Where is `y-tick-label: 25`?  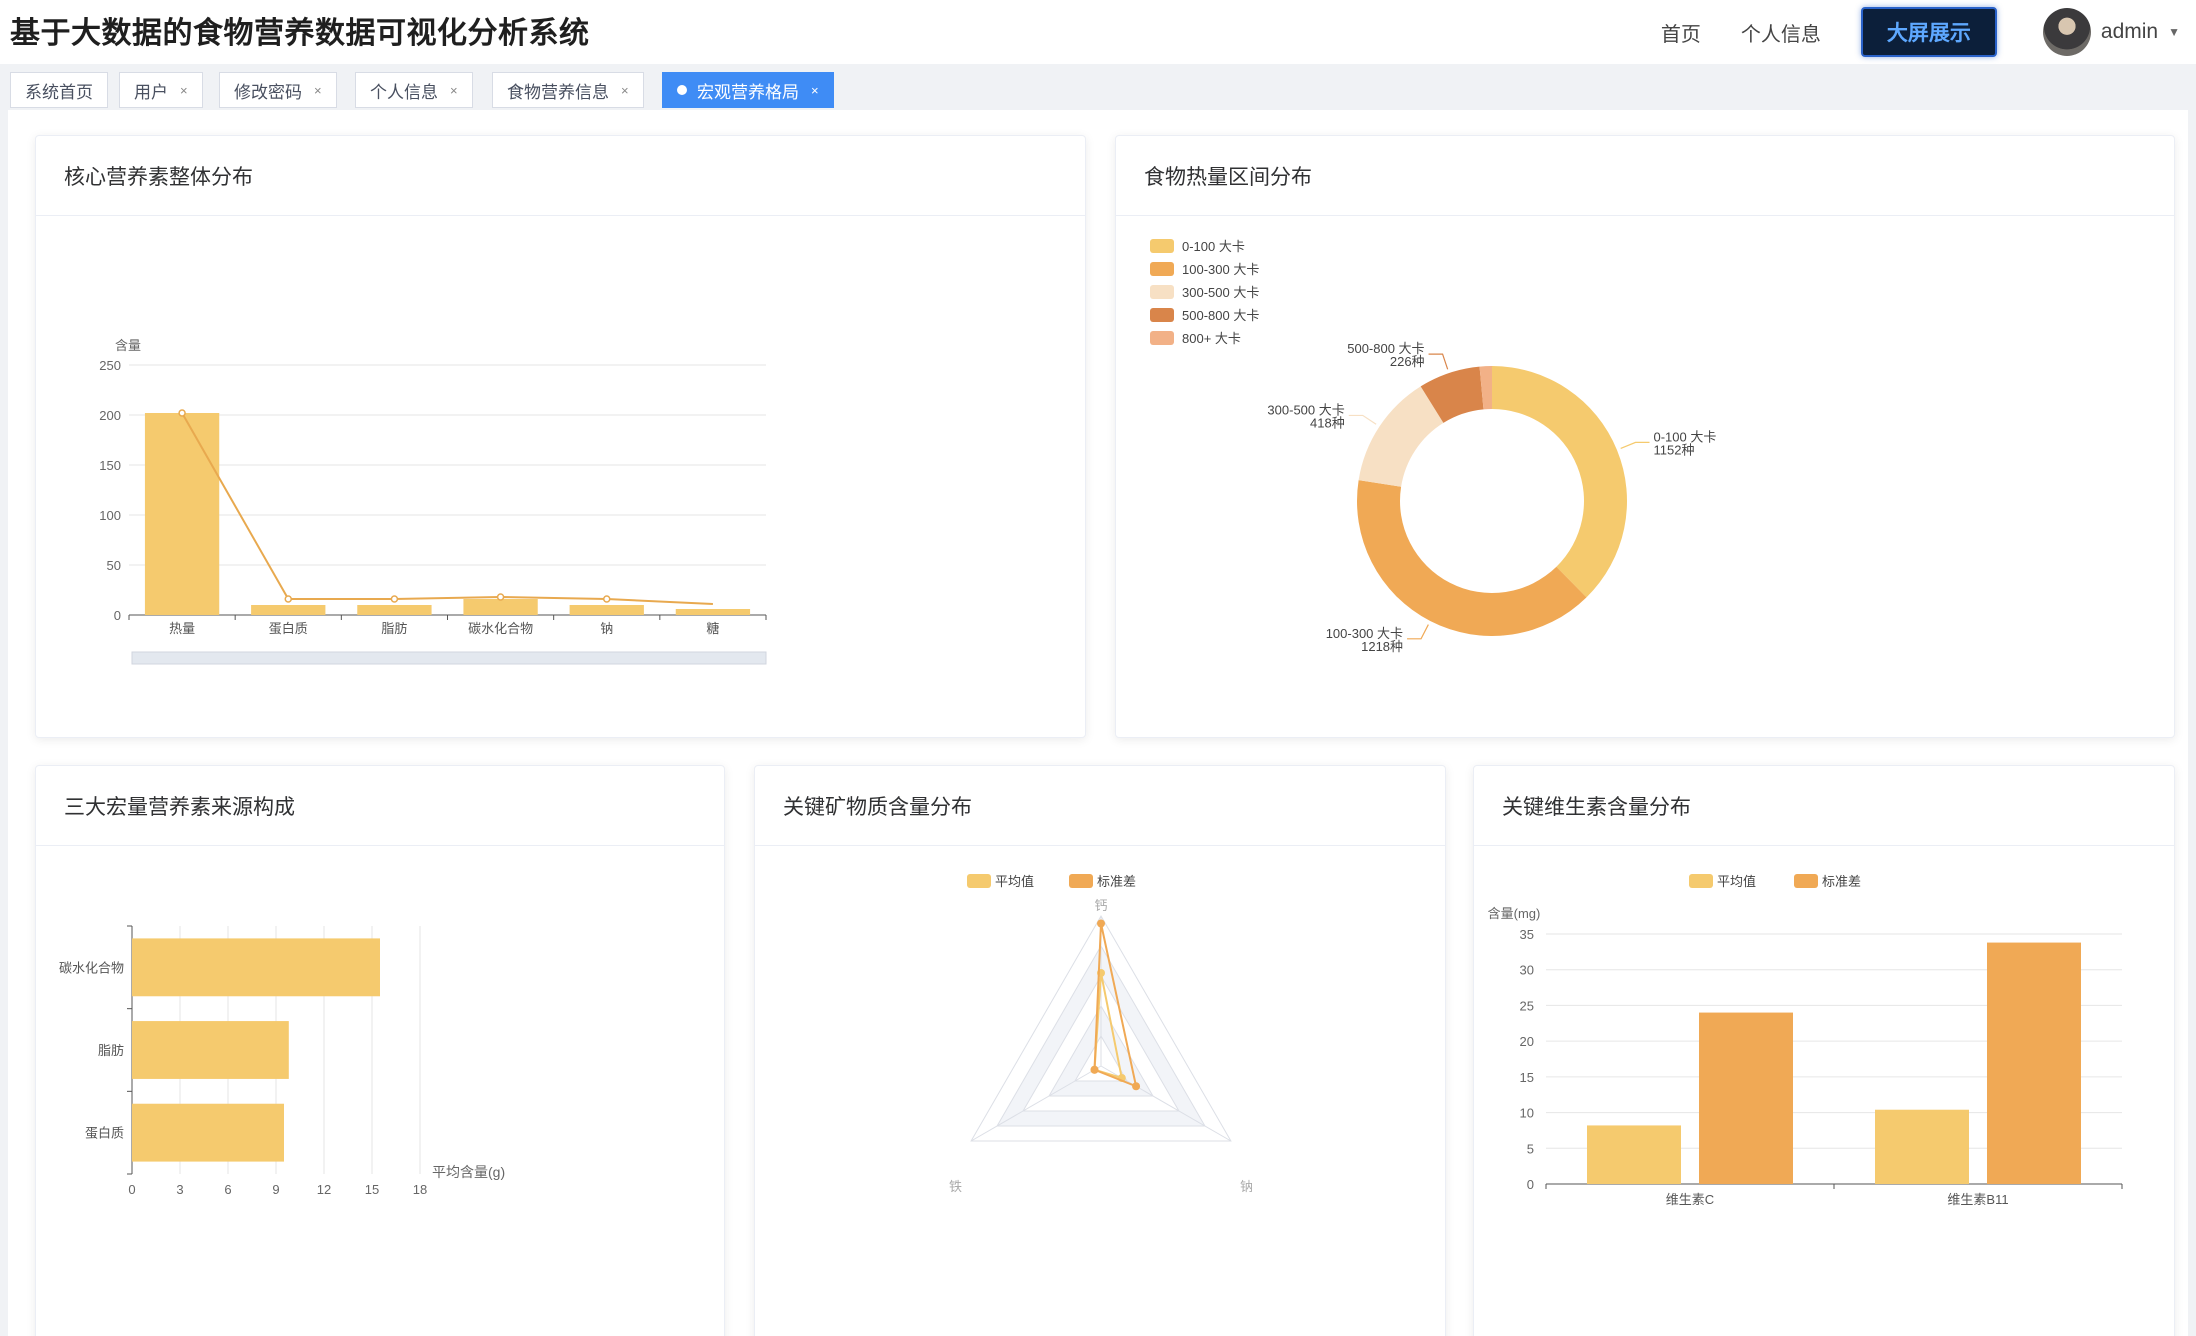 y-tick-label: 25 is located at coordinates (1527, 1005).